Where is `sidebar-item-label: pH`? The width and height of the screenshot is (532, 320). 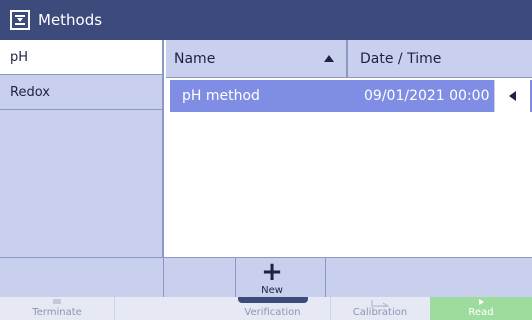
sidebar-item-label: pH is located at coordinates (19, 57).